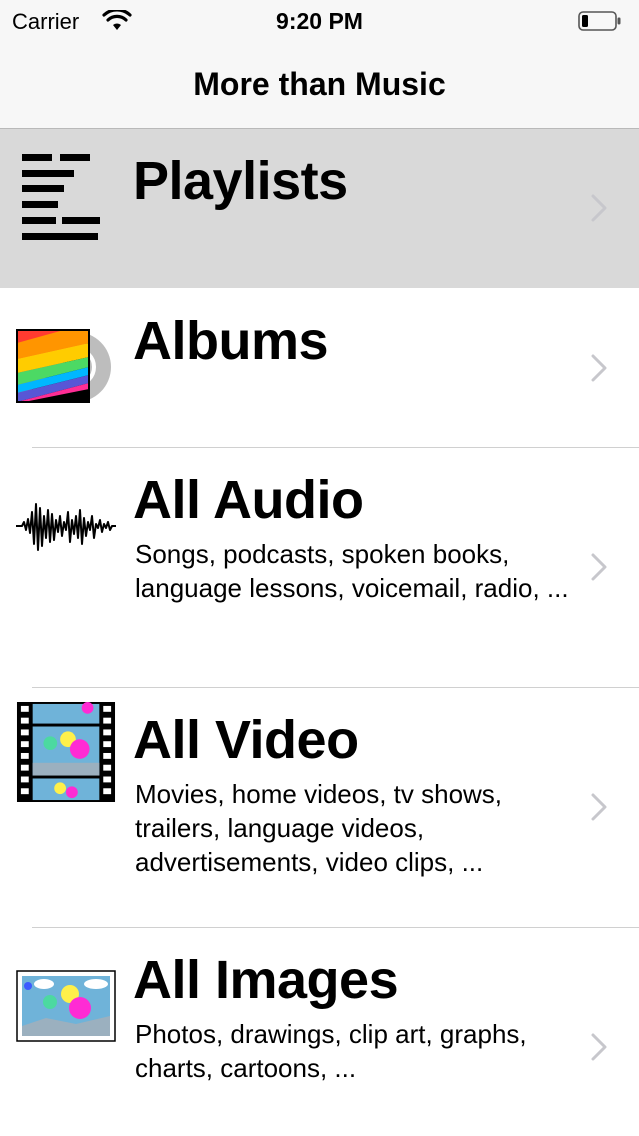 This screenshot has height=1136, width=639. What do you see at coordinates (61, 197) in the screenshot?
I see `playlist-lines-icon` at bounding box center [61, 197].